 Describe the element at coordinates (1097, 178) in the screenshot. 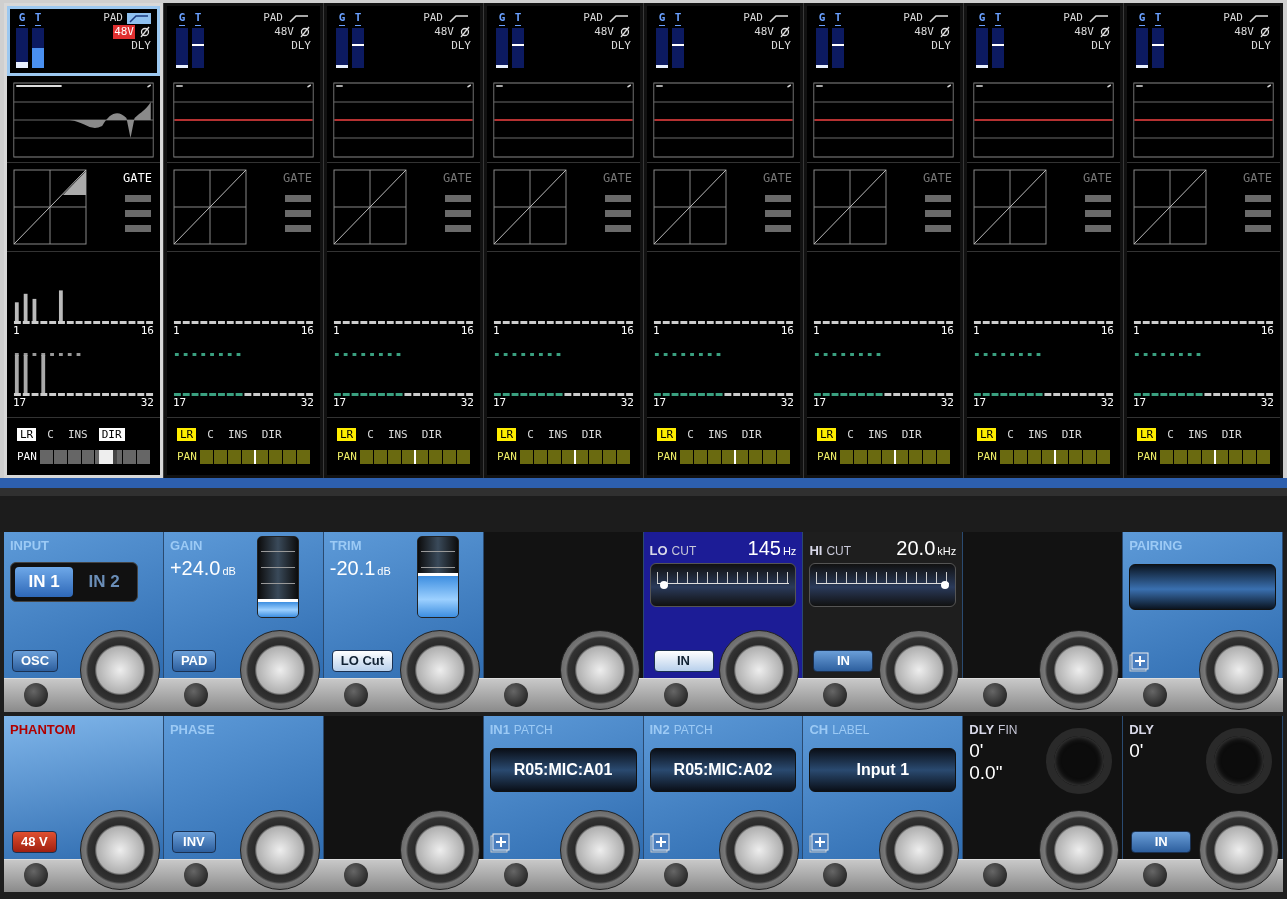

I see `gate-label: GATE` at that location.